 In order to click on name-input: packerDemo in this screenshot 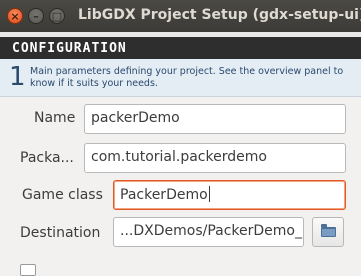, I will do `click(215, 119)`.